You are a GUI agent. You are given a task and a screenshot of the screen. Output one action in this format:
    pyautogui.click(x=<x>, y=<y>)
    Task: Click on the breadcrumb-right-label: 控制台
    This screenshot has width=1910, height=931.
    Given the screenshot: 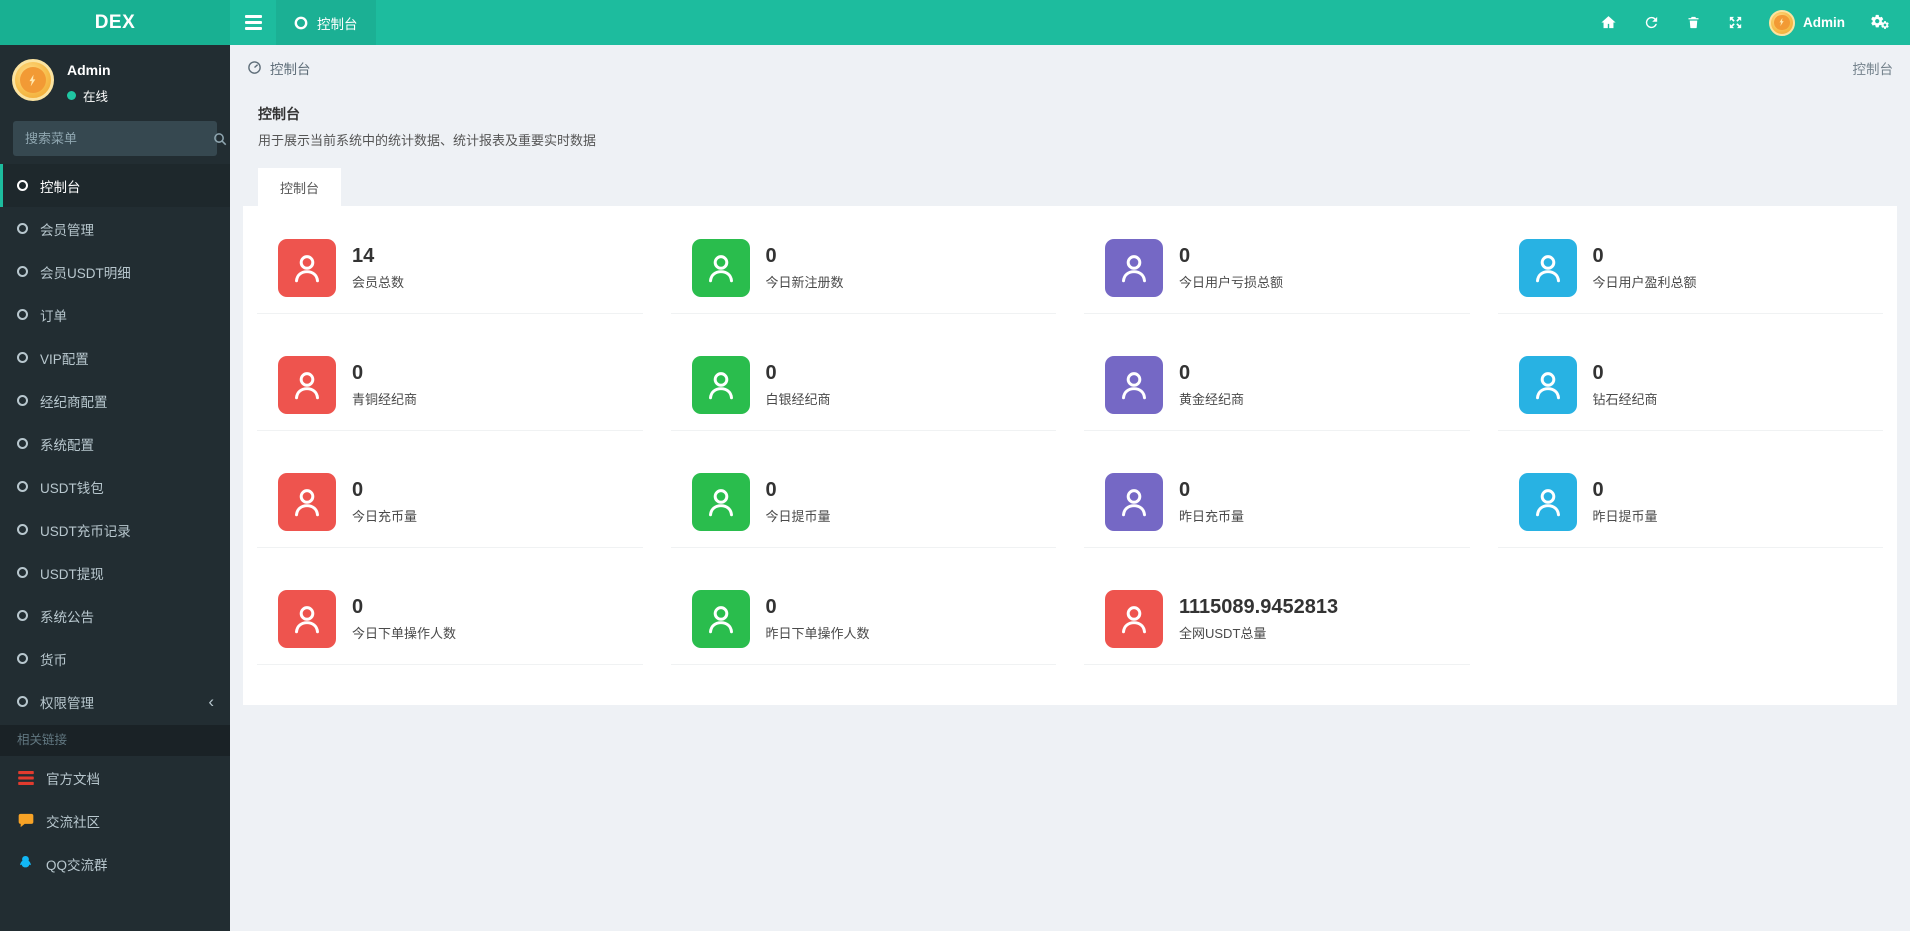 What is the action you would take?
    pyautogui.click(x=1873, y=68)
    